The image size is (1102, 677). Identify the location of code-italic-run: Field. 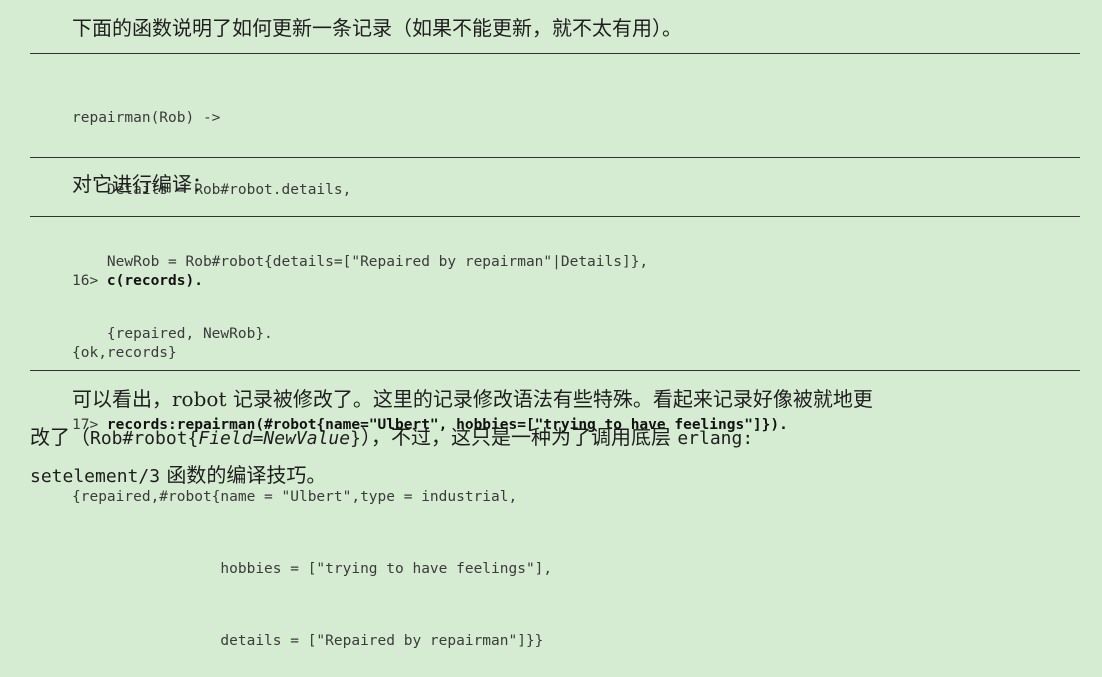
(225, 438).